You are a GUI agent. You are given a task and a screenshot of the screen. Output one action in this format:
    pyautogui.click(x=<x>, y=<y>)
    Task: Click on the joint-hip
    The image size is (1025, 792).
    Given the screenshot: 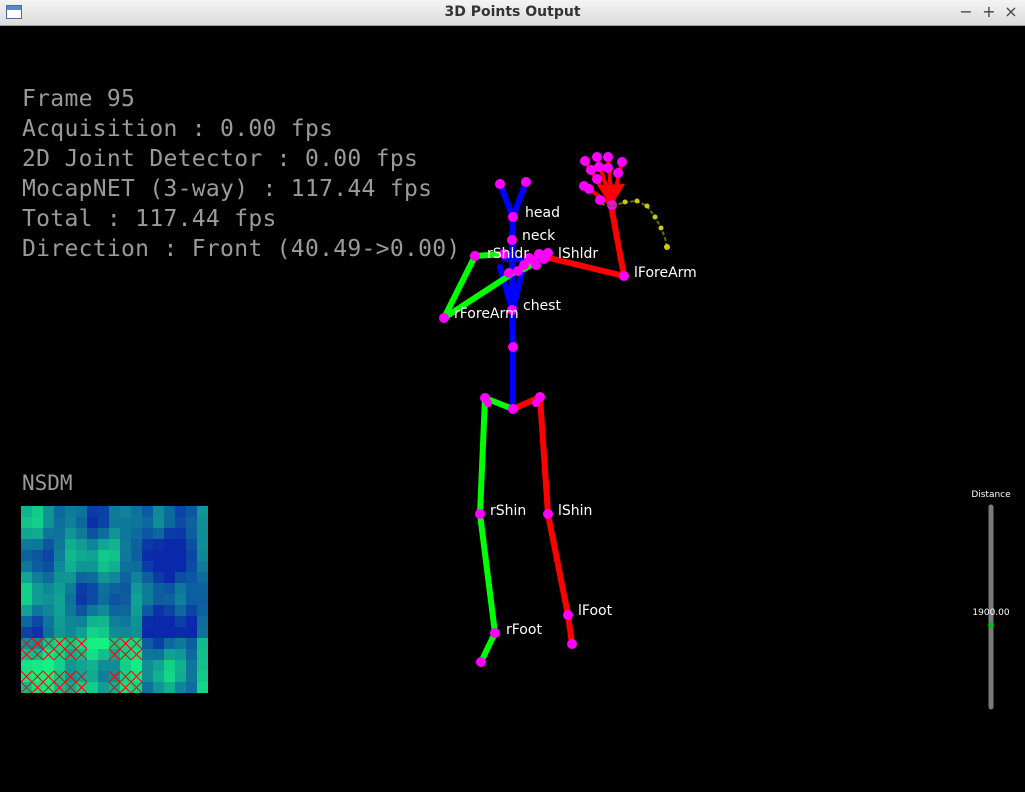 What is the action you would take?
    pyautogui.click(x=513, y=409)
    